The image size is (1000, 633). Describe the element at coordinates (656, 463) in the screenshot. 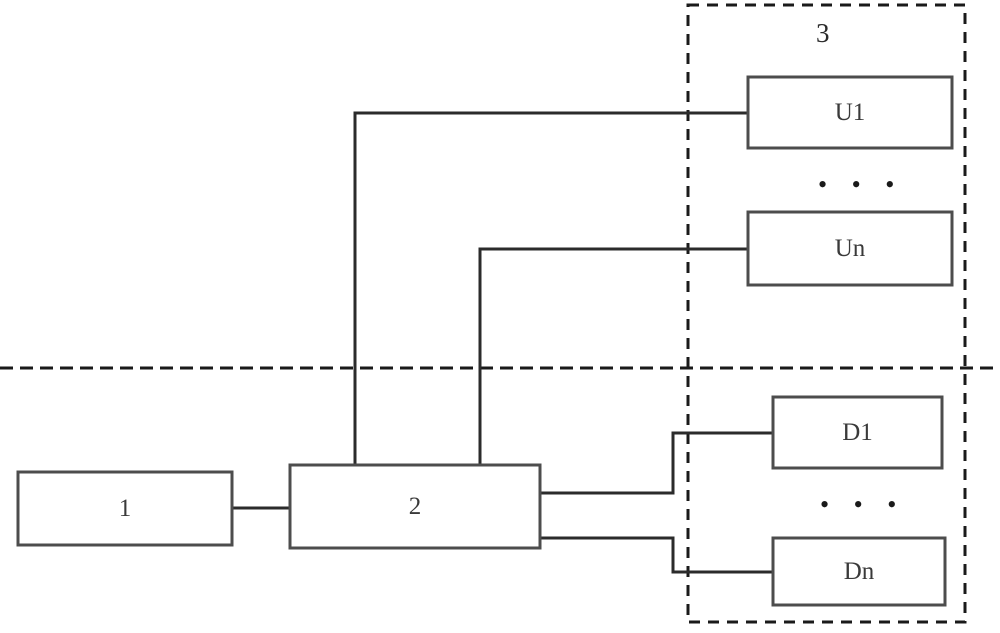

I see `connector-2-to-d1` at that location.